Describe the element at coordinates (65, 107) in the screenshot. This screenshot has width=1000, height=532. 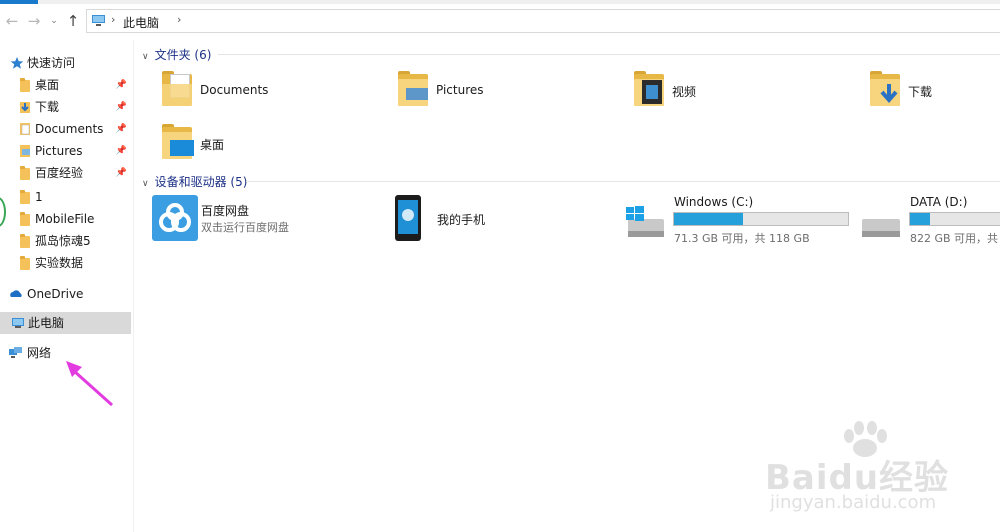
I see `sidebar-item-downloads: 下载 📌` at that location.